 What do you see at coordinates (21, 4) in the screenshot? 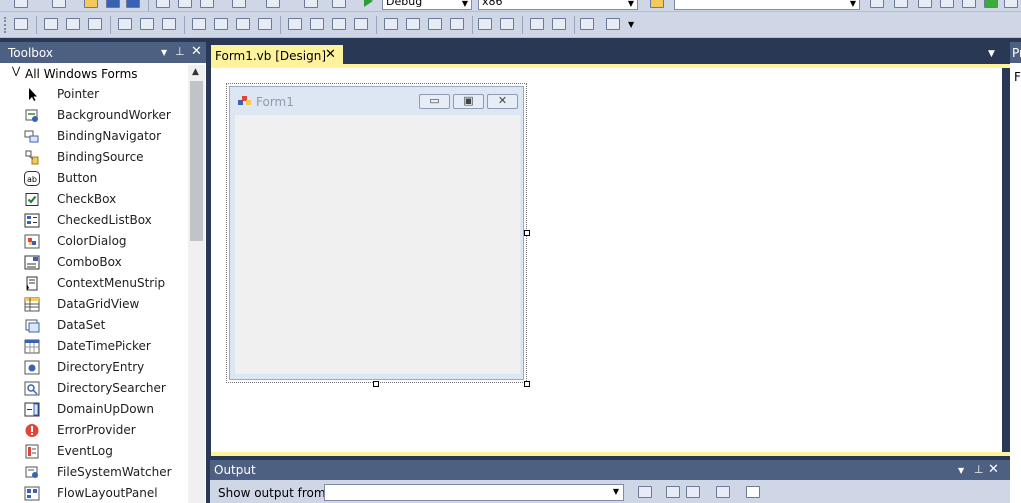
I see `new-project-icon` at bounding box center [21, 4].